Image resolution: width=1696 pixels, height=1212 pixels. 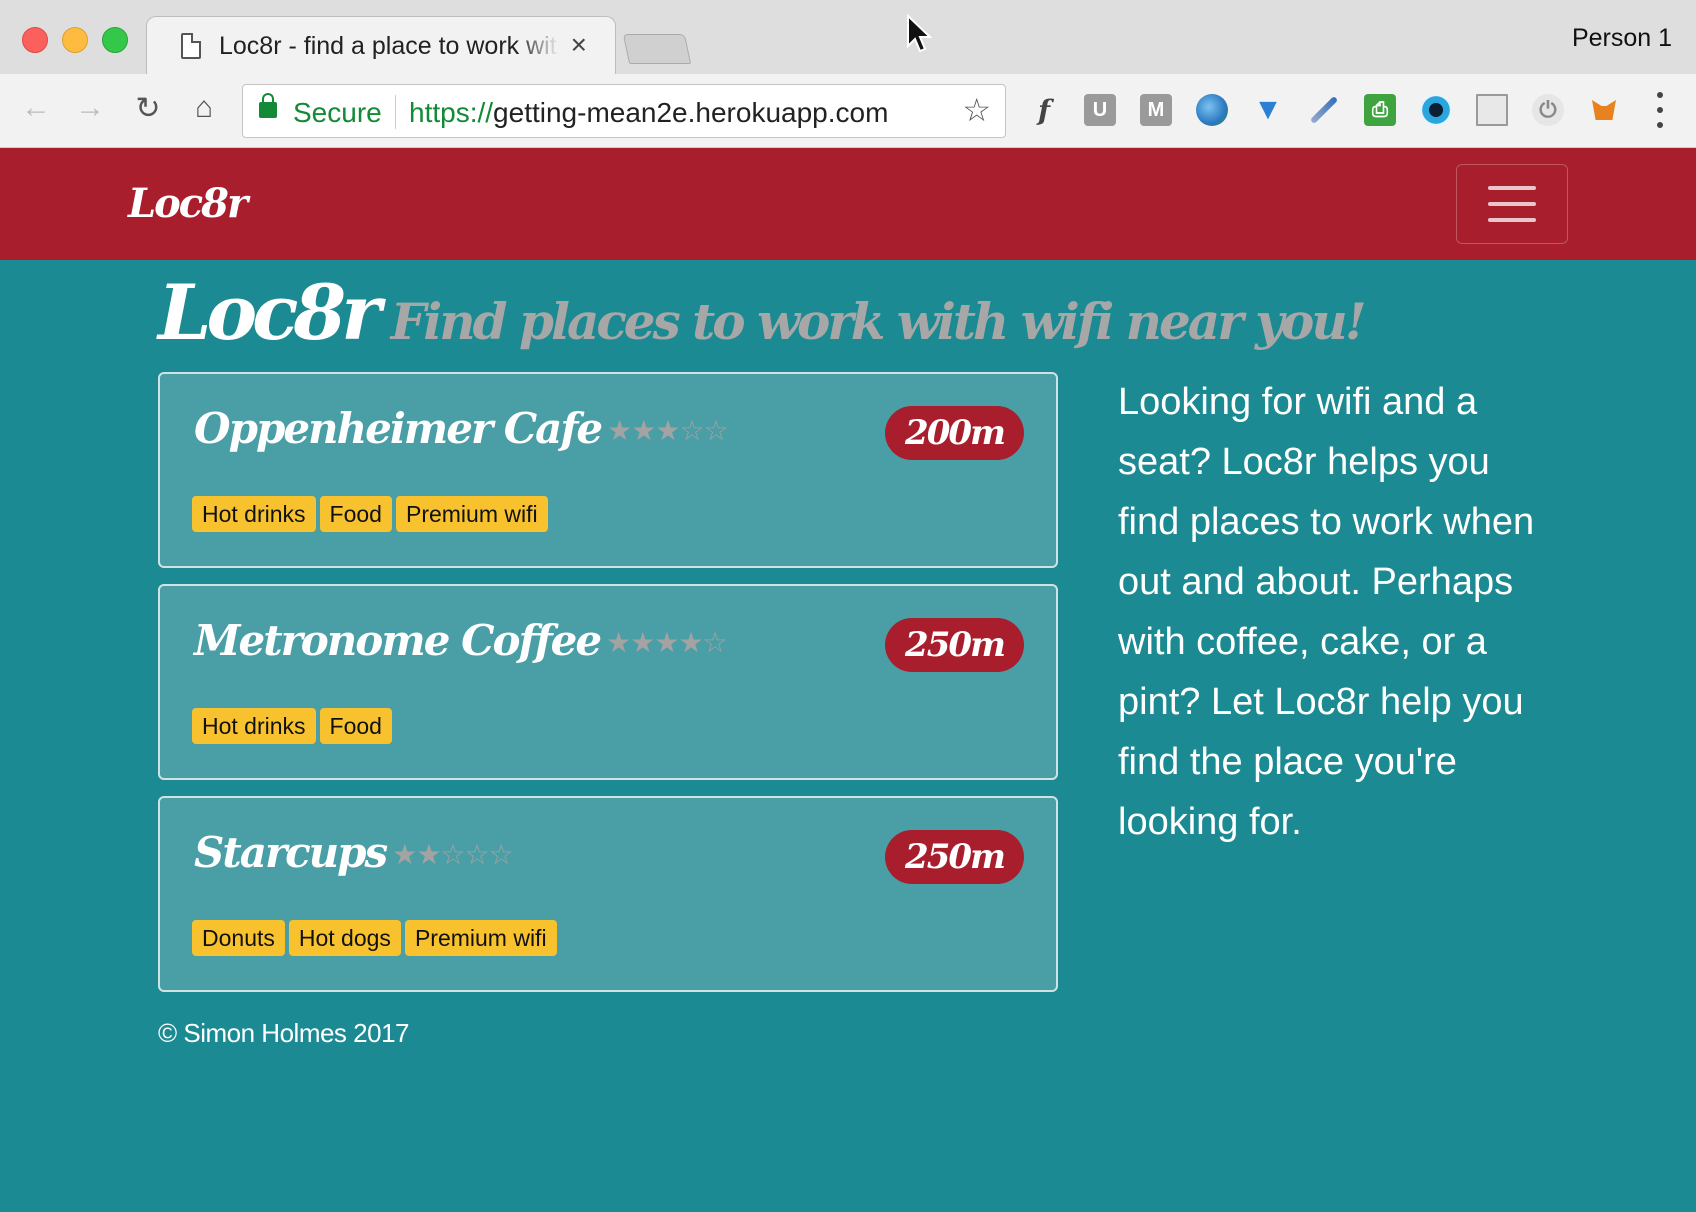 I want to click on url-scheme: https://, so click(x=451, y=112).